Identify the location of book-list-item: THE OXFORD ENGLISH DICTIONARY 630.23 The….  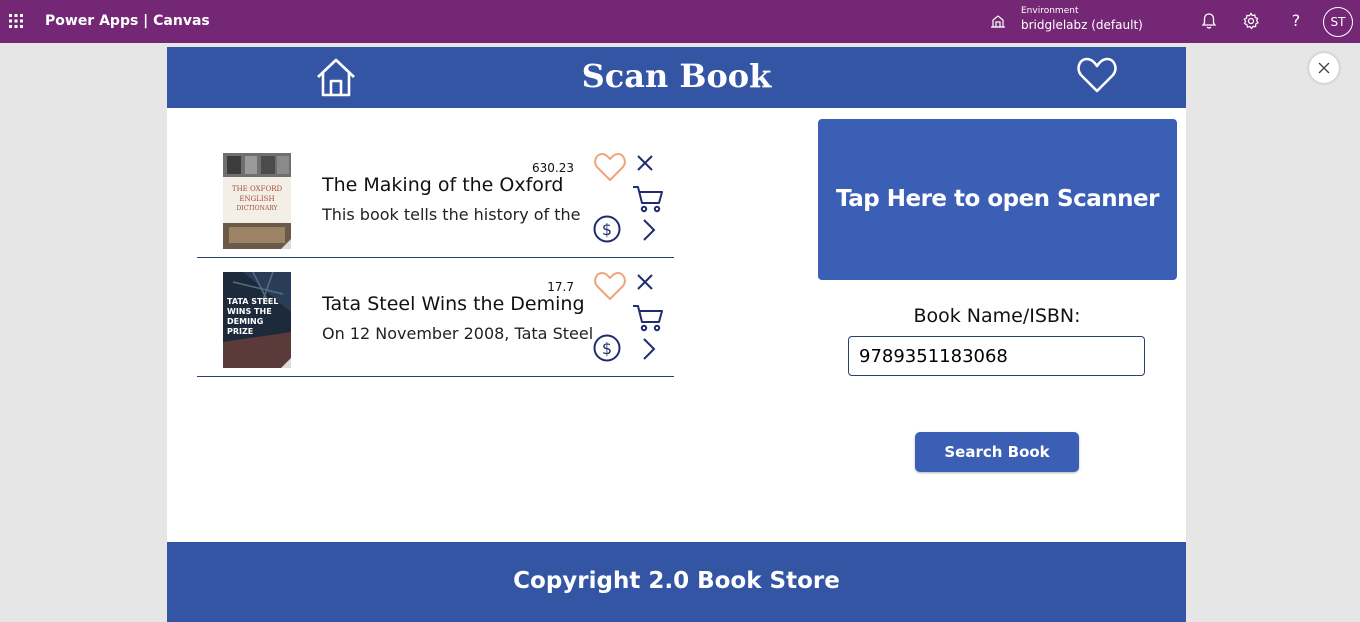
(435, 198).